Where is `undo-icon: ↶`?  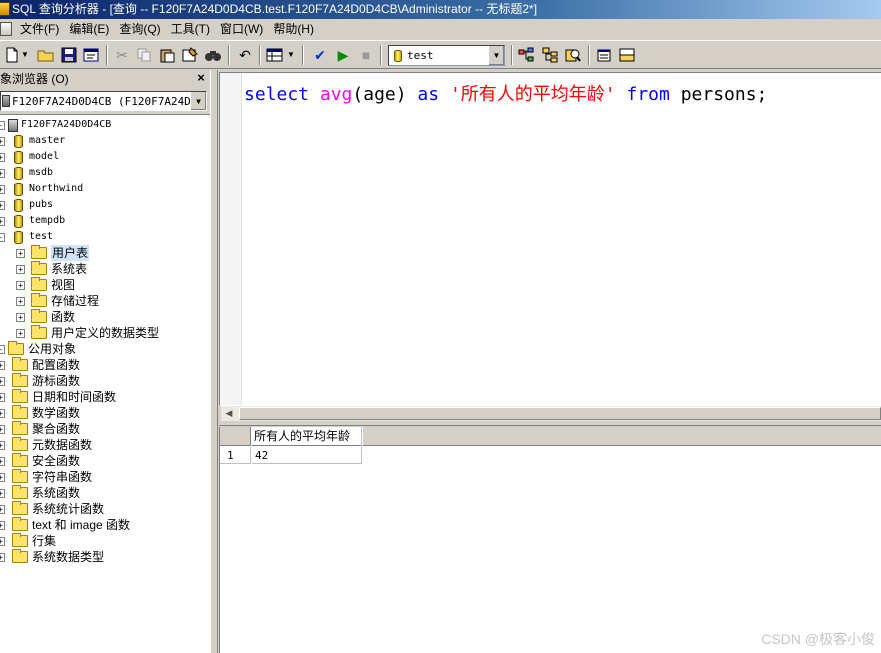 undo-icon: ↶ is located at coordinates (245, 55).